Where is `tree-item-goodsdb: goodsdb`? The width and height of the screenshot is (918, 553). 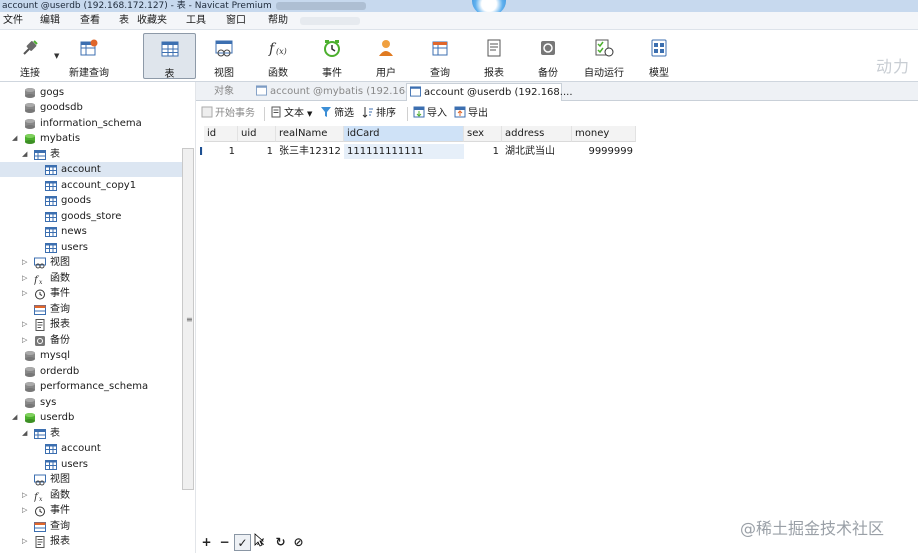
tree-item-goodsdb: goodsdb is located at coordinates (91, 107).